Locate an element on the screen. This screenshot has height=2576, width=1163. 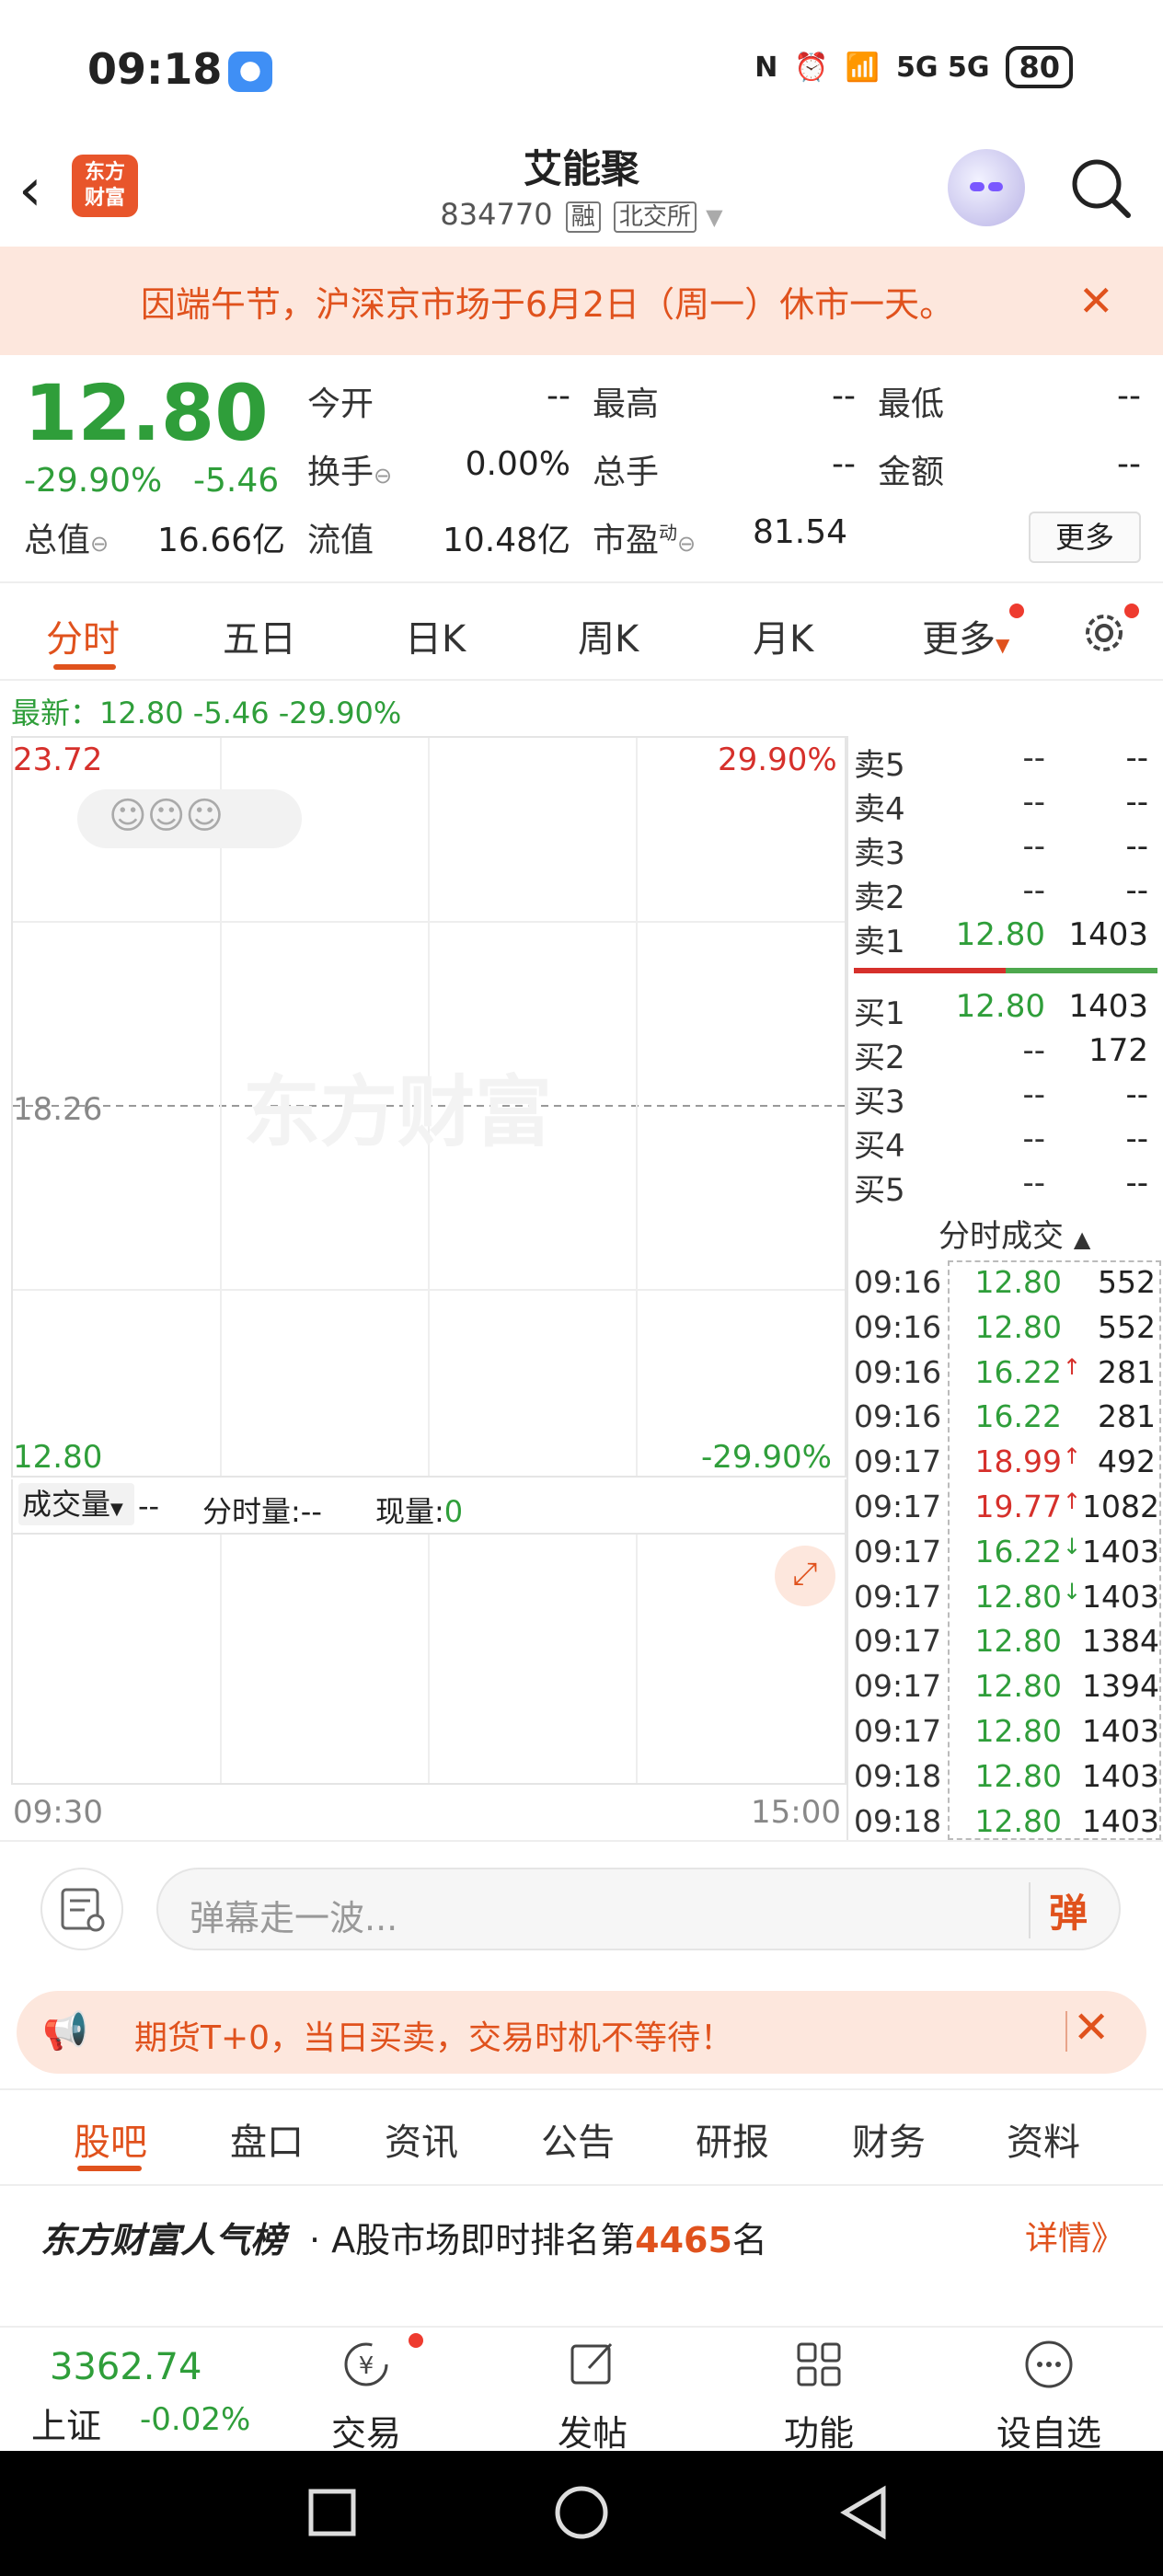
comment-list-icon is located at coordinates (82, 1909).